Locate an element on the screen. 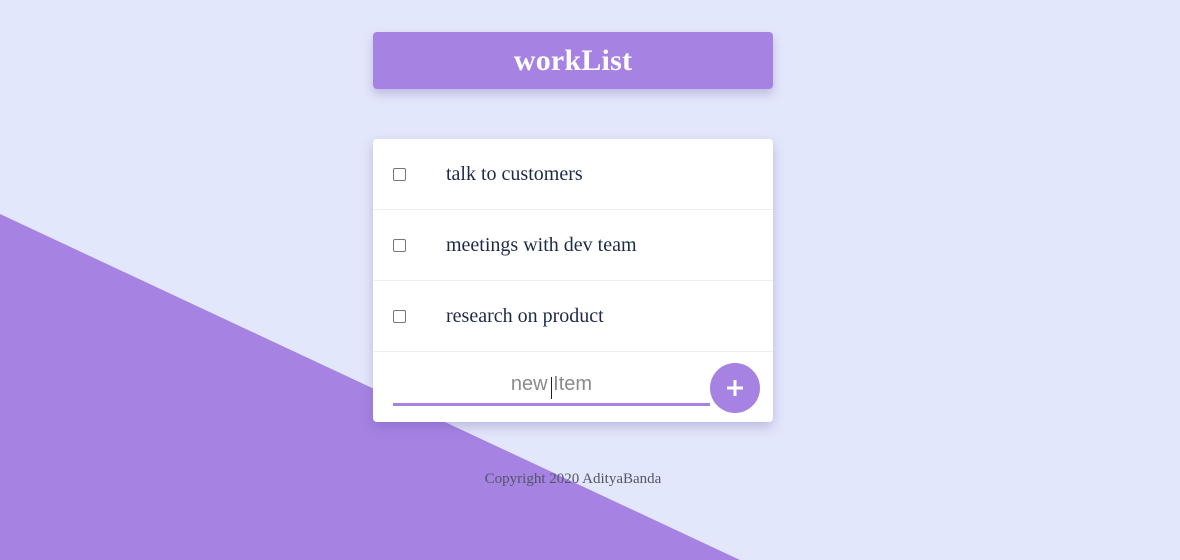  app-header: workList is located at coordinates (573, 60).